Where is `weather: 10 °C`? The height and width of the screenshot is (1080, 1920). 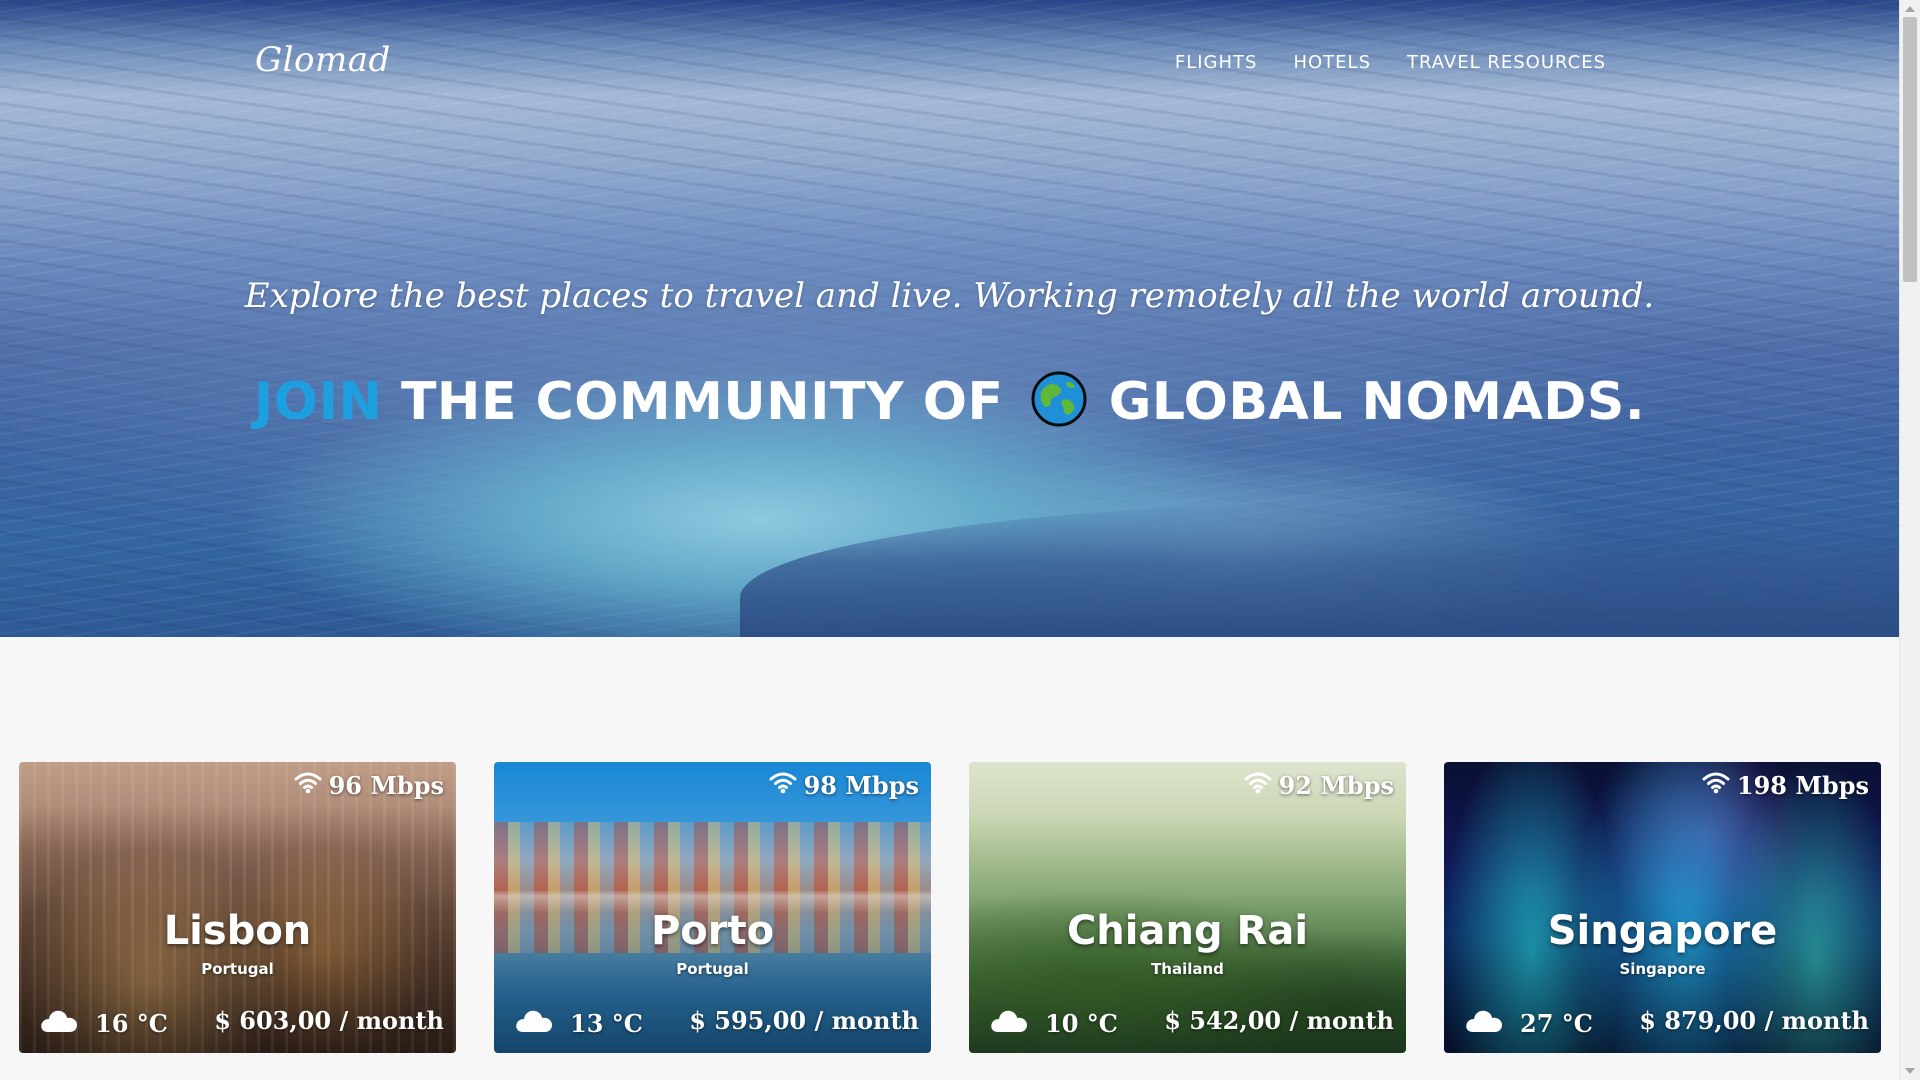
weather: 10 °C is located at coordinates (1053, 1023).